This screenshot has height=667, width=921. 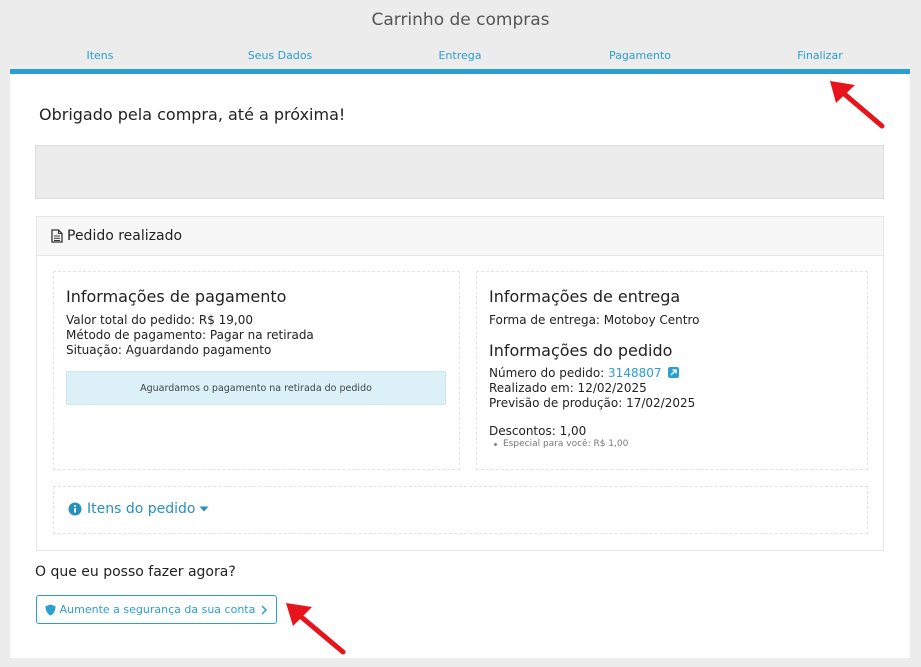 I want to click on order-number-line: Número do pedido: 3148807, so click(x=594, y=373).